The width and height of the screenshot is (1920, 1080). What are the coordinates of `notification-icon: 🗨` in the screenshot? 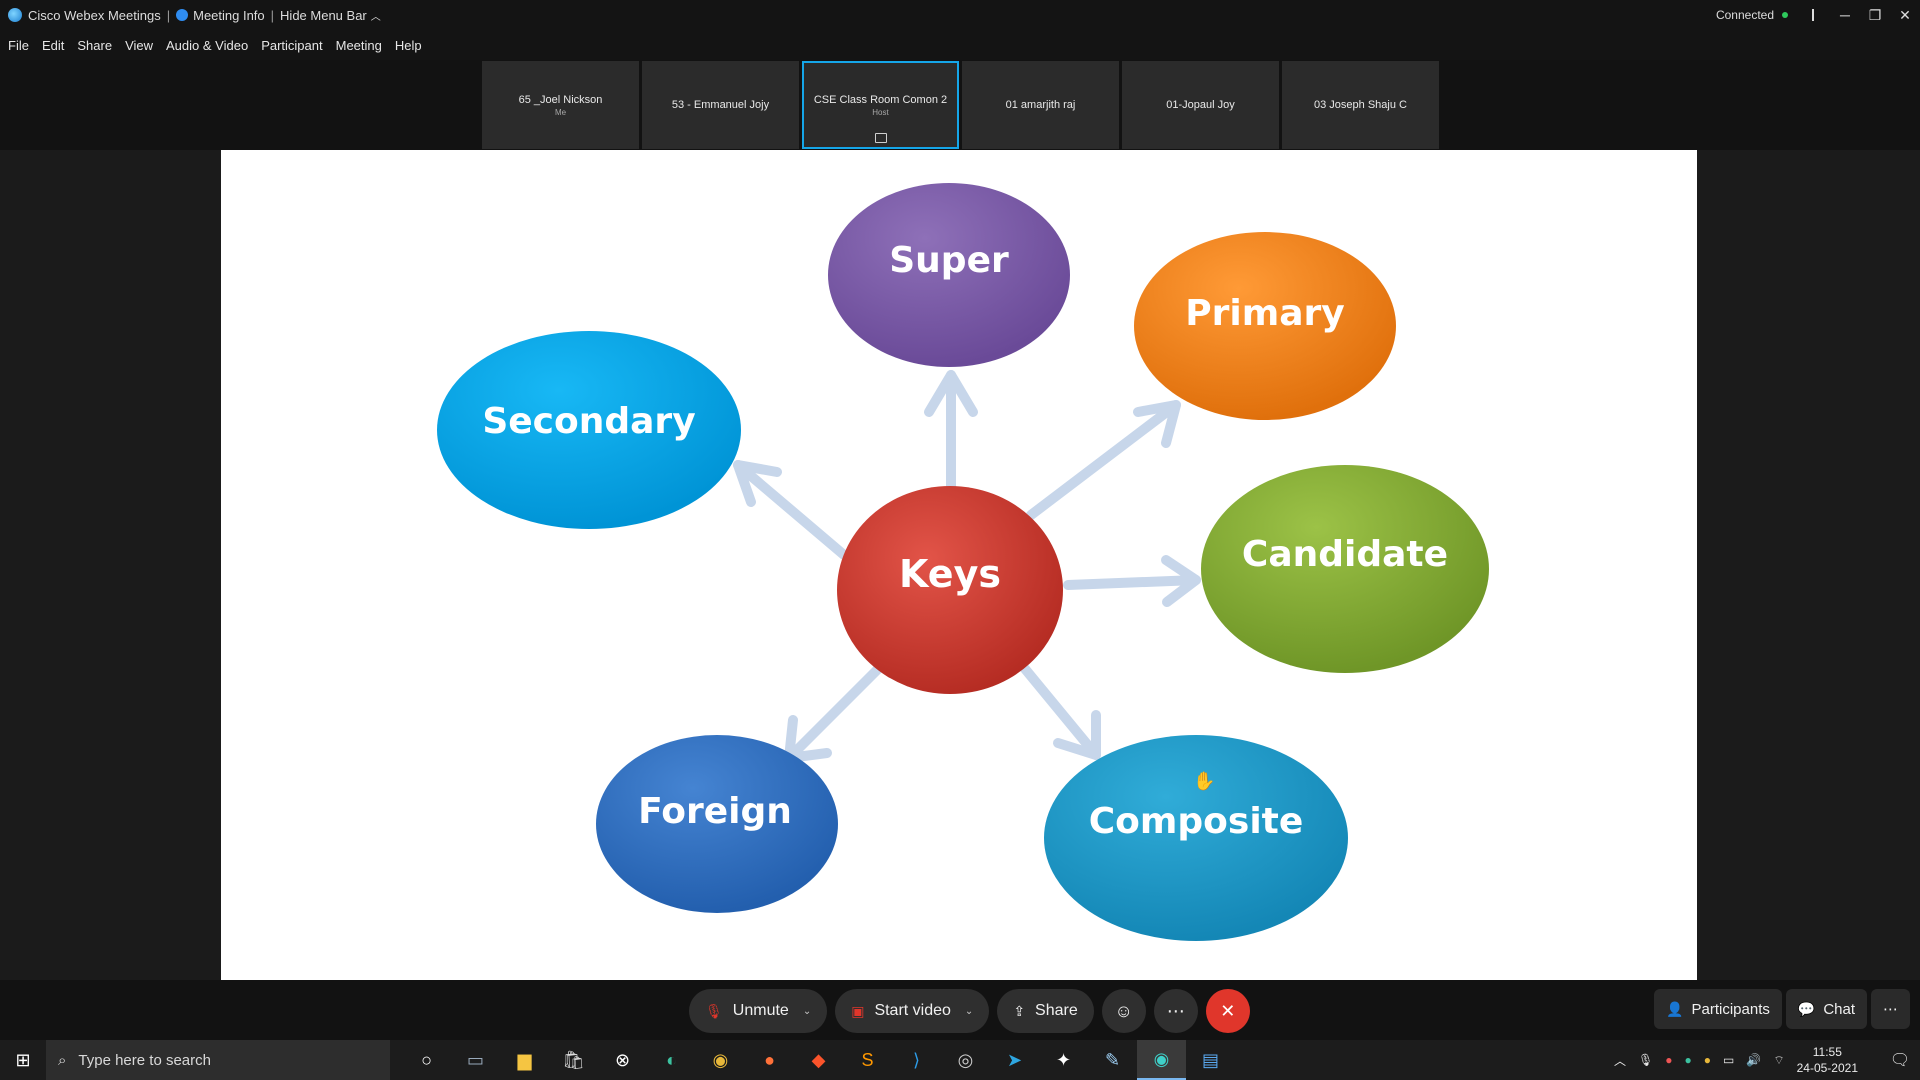 It's located at (1900, 1060).